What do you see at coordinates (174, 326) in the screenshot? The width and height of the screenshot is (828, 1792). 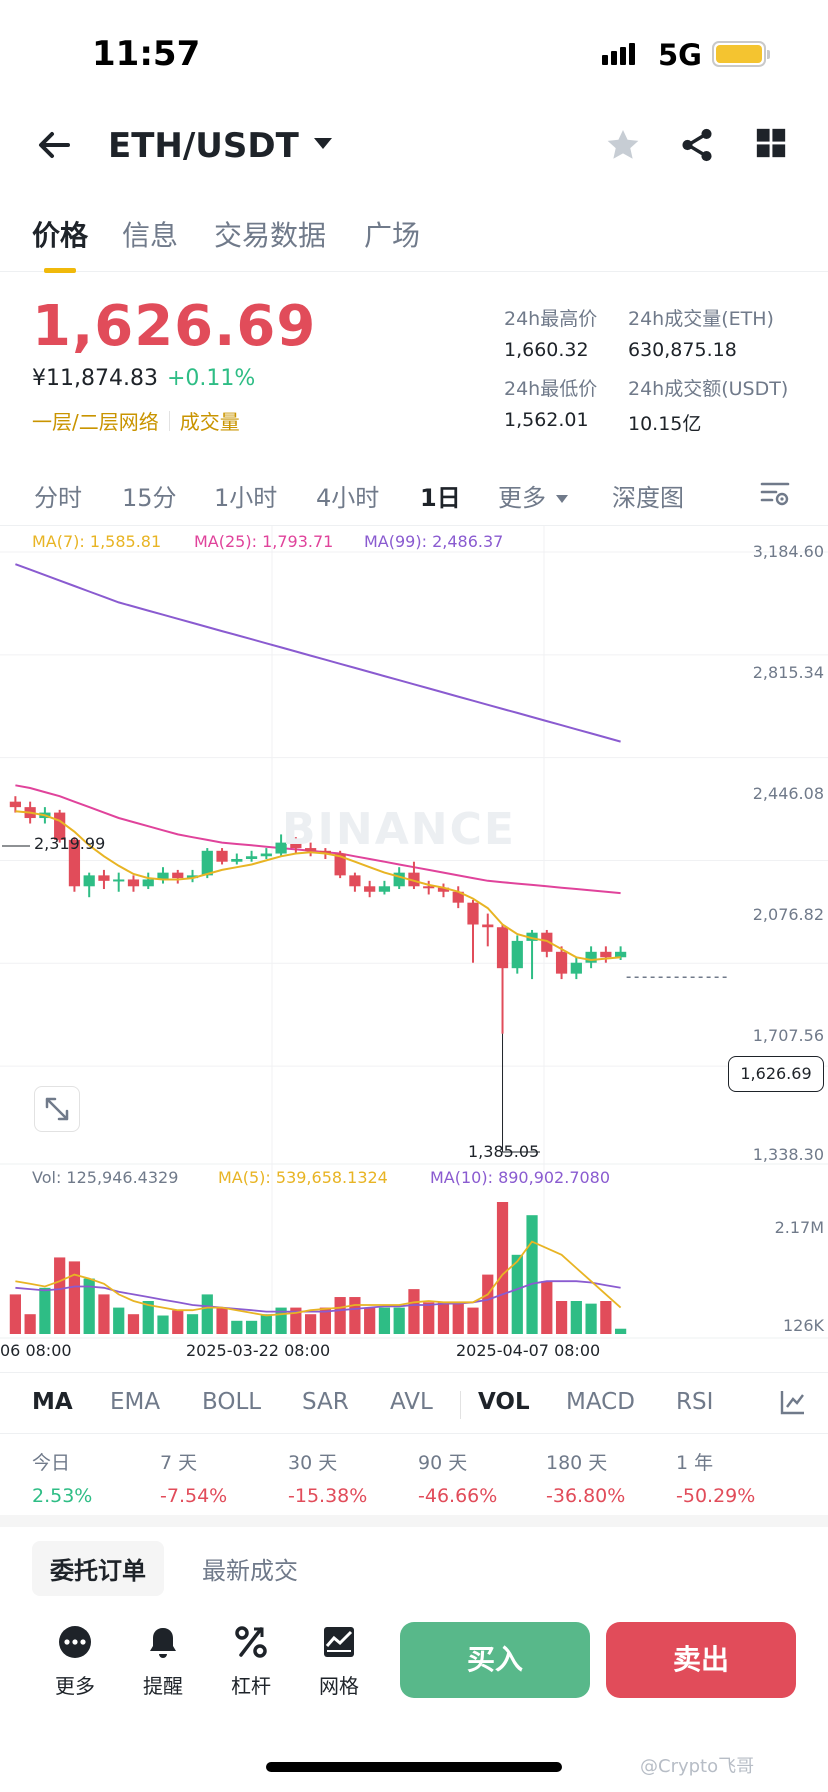 I see `last-price: 1,626.69` at bounding box center [174, 326].